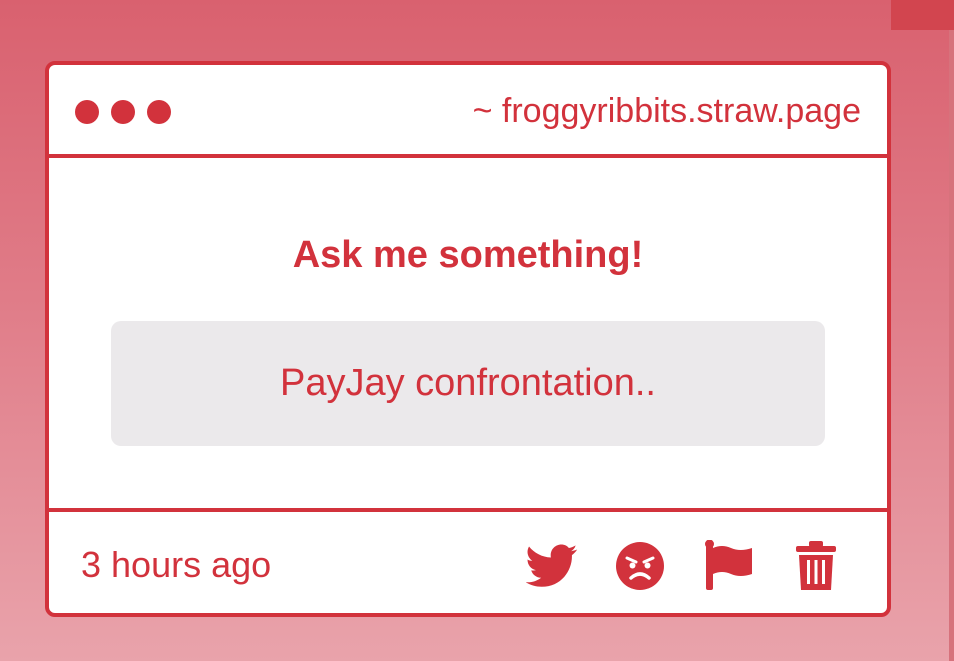 The width and height of the screenshot is (954, 661). I want to click on flag-icon, so click(728, 566).